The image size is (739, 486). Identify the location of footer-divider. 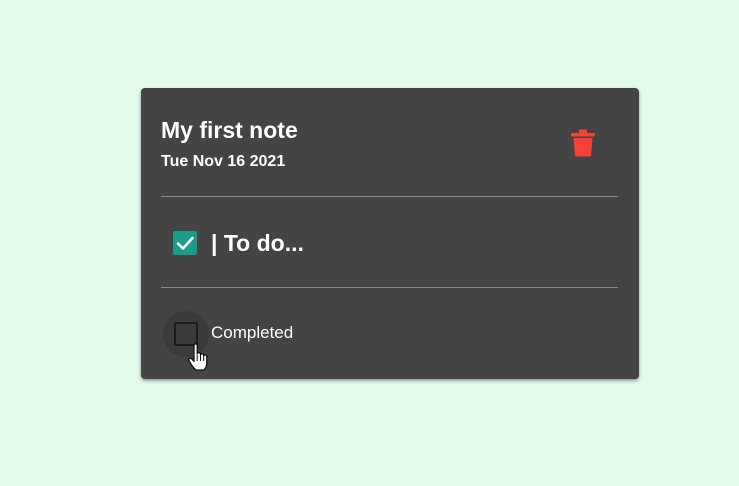
(389, 287).